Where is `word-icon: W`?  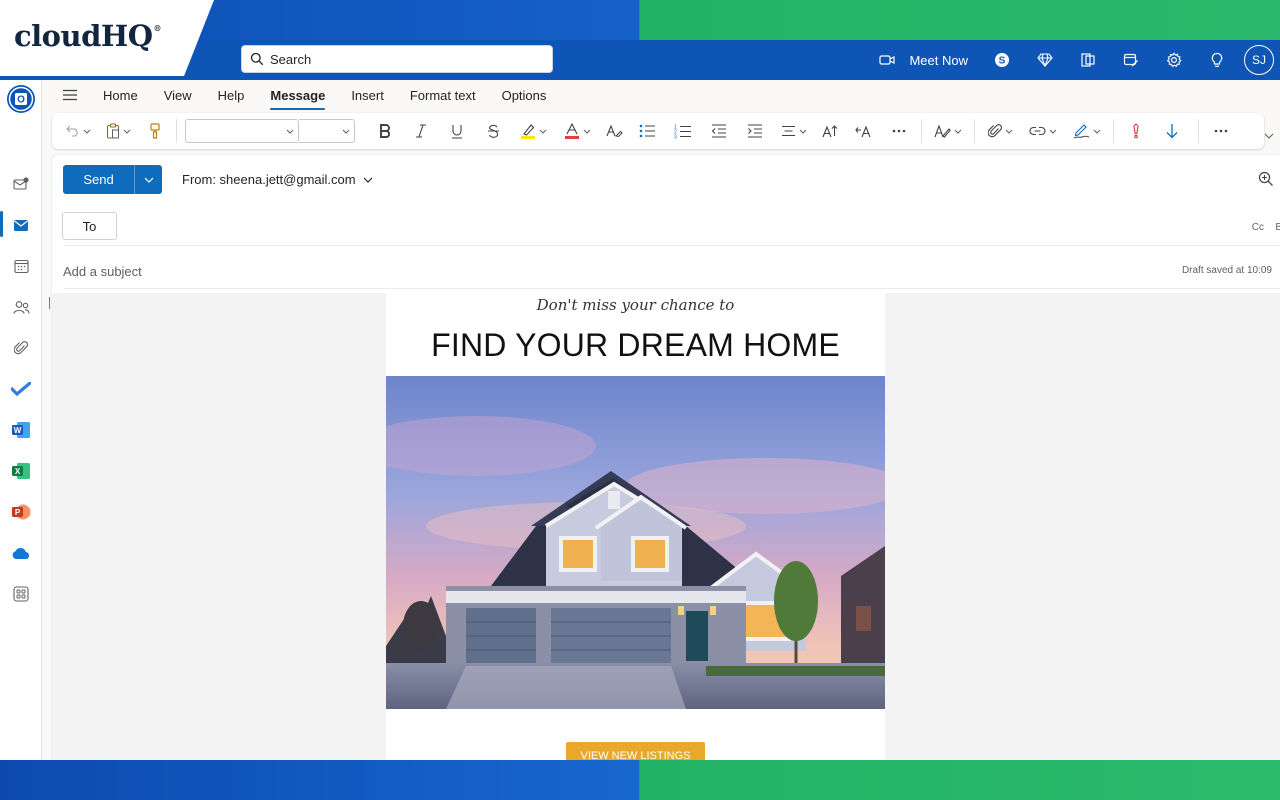
word-icon: W is located at coordinates (21, 430).